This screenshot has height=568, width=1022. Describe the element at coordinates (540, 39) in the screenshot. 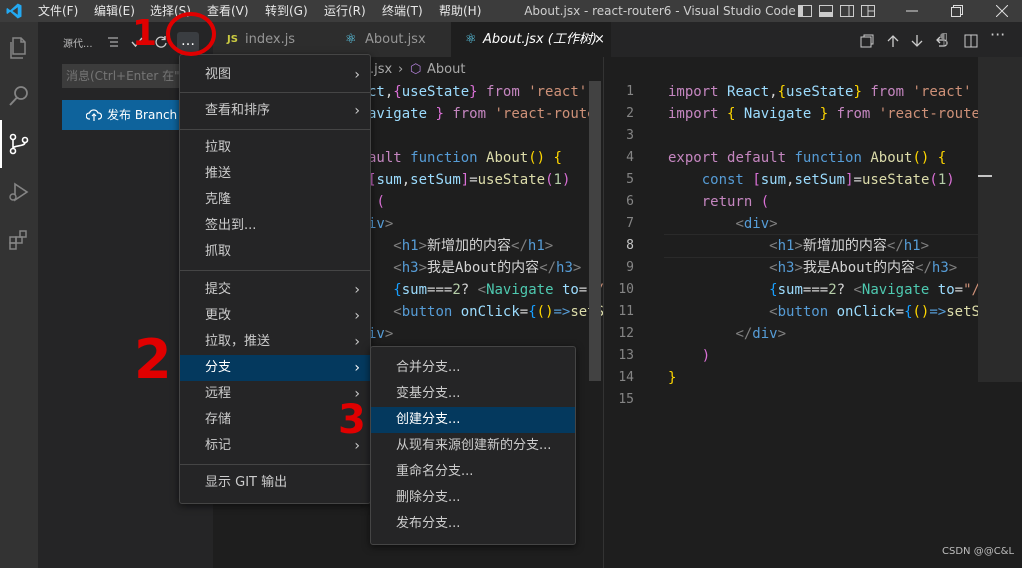

I see `tab-label: About.jsx (工作树)` at that location.